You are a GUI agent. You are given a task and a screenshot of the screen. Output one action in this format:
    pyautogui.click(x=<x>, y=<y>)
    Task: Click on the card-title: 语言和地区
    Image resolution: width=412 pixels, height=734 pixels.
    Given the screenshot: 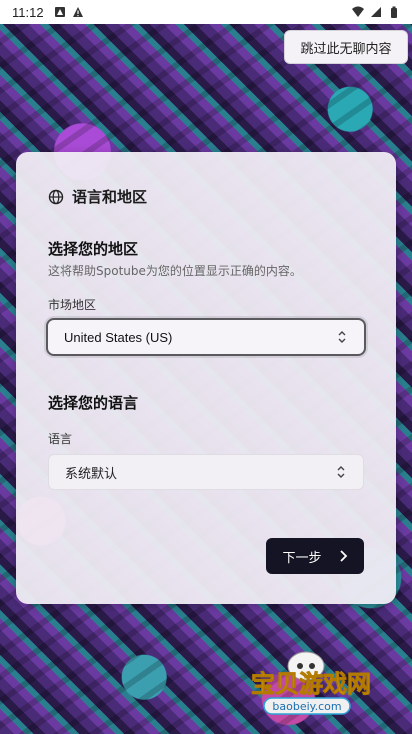 What is the action you would take?
    pyautogui.click(x=110, y=197)
    